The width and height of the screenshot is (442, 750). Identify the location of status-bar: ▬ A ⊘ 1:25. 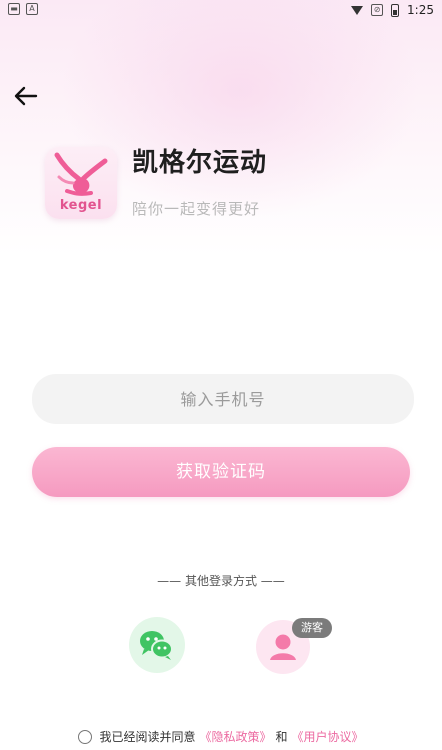
(221, 11).